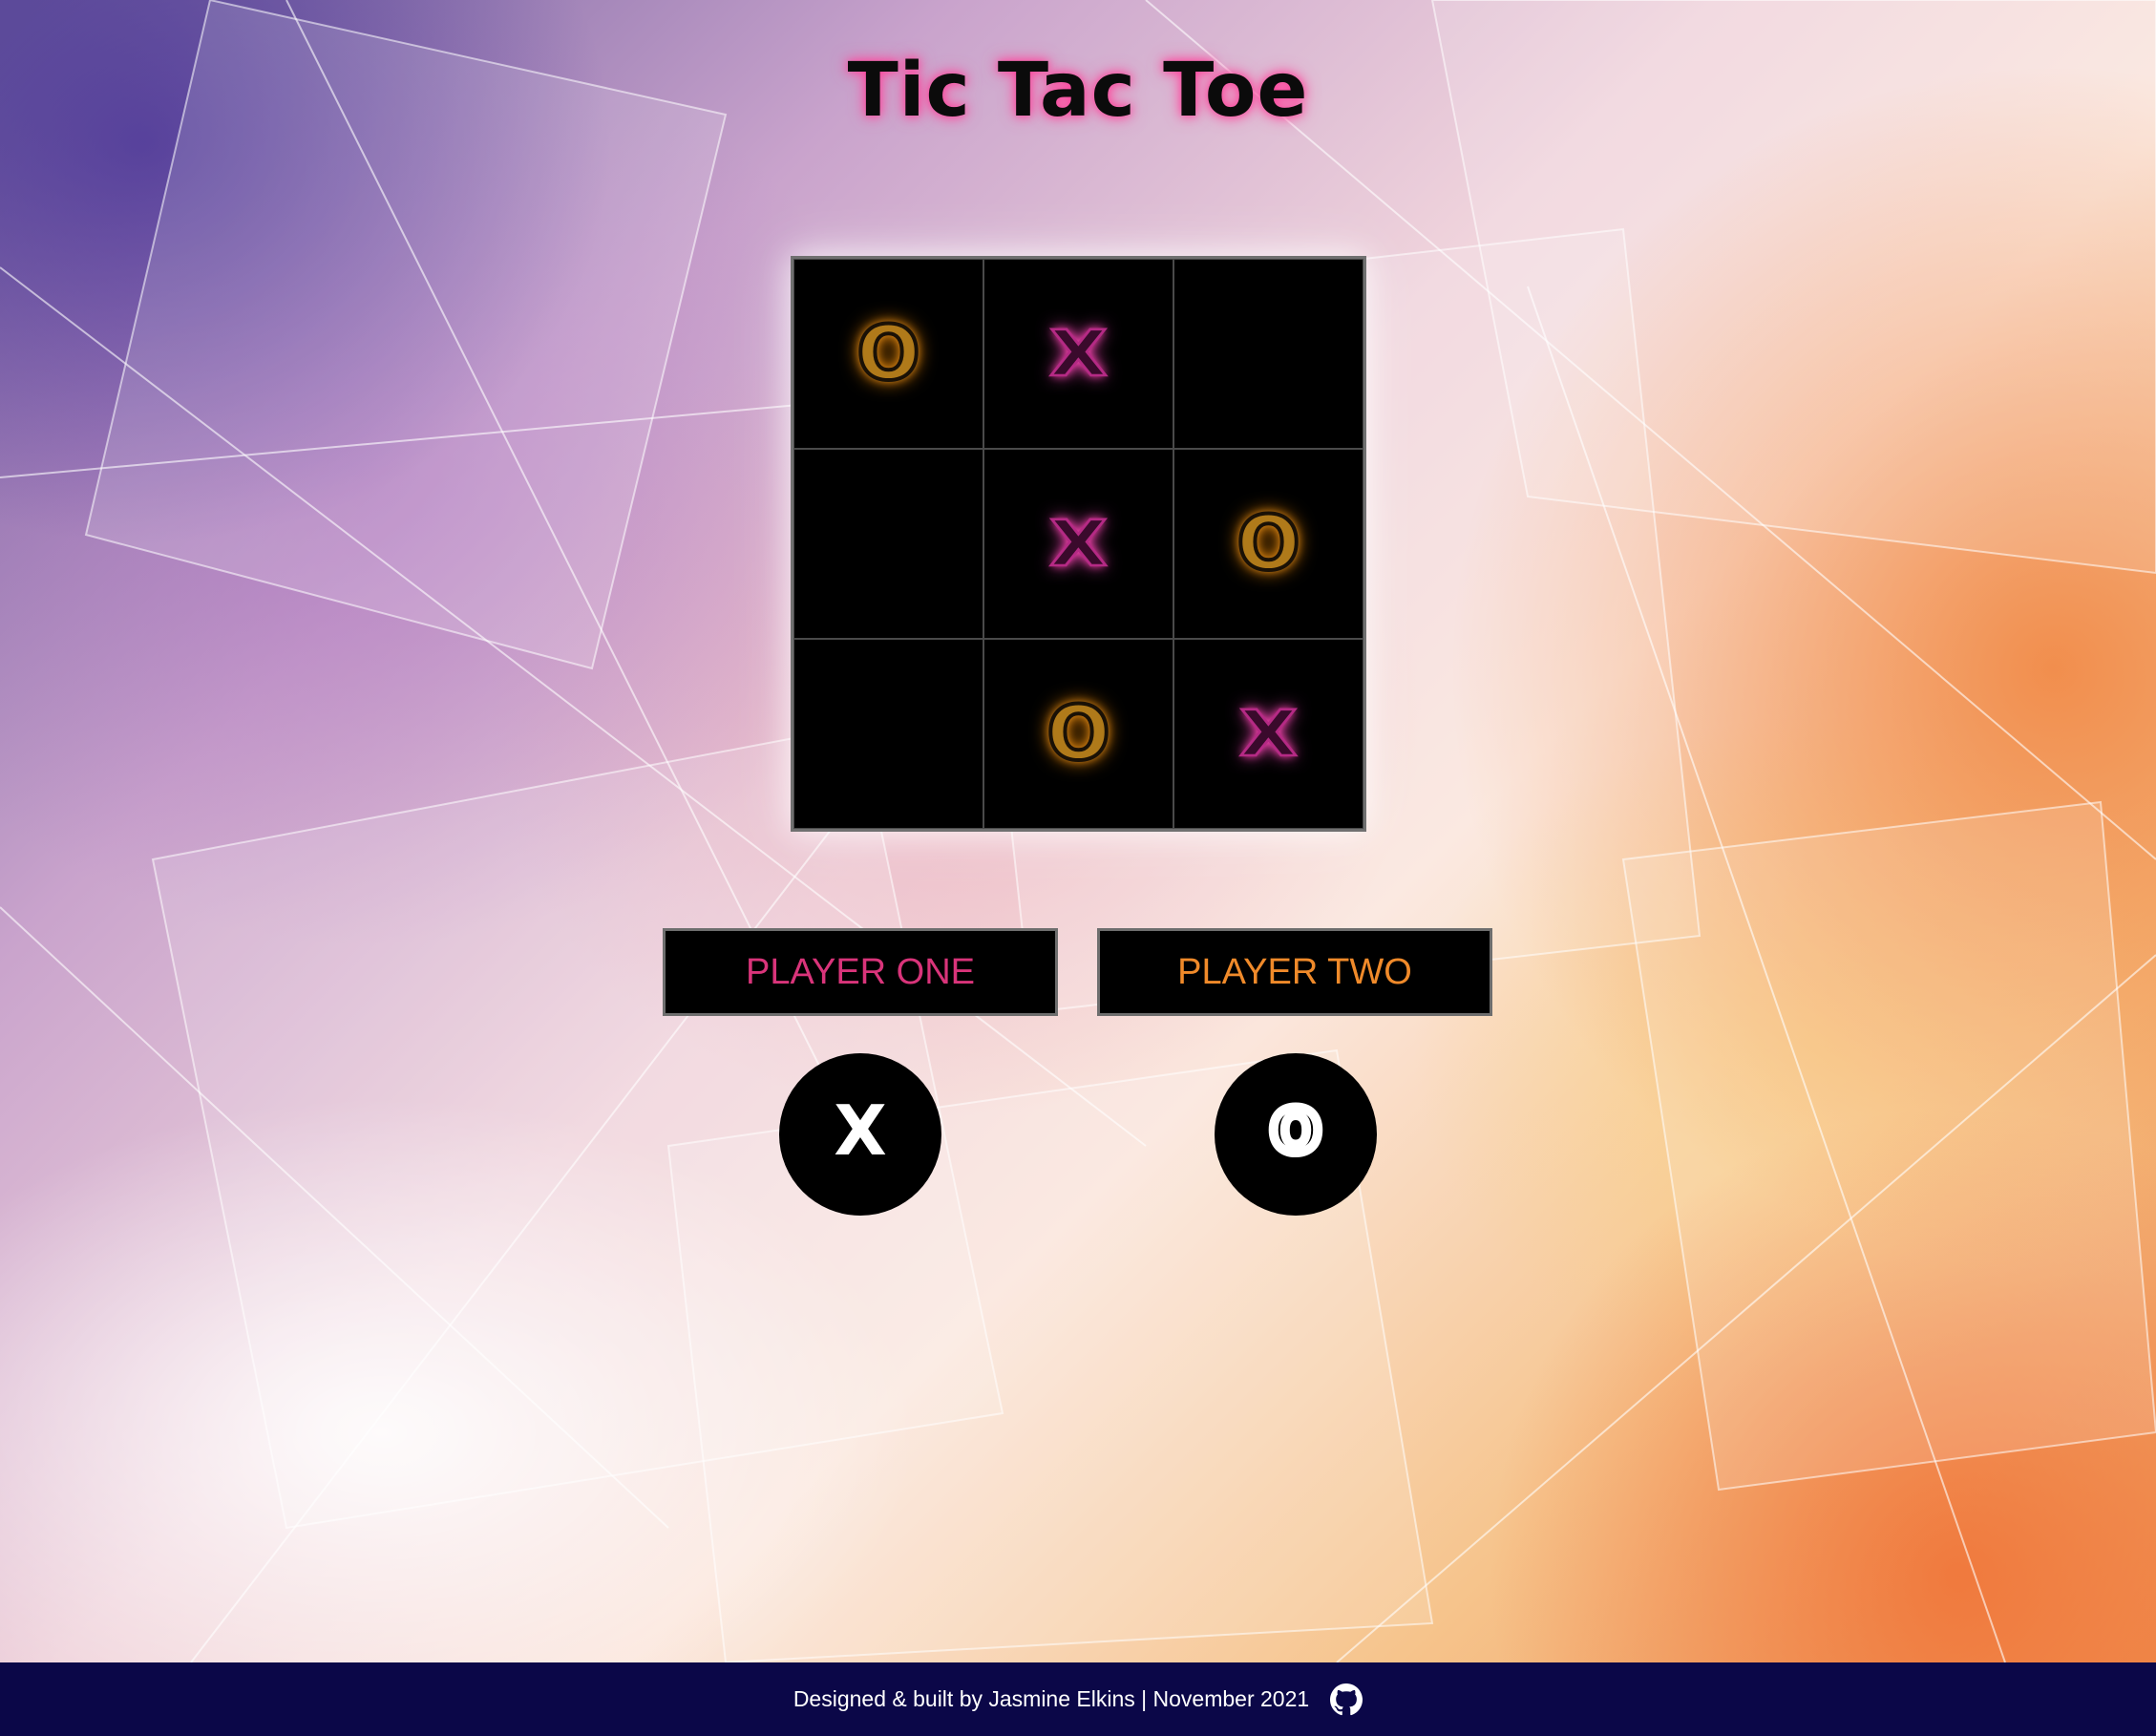  I want to click on game-board: O X X O O X, so click(1079, 544).